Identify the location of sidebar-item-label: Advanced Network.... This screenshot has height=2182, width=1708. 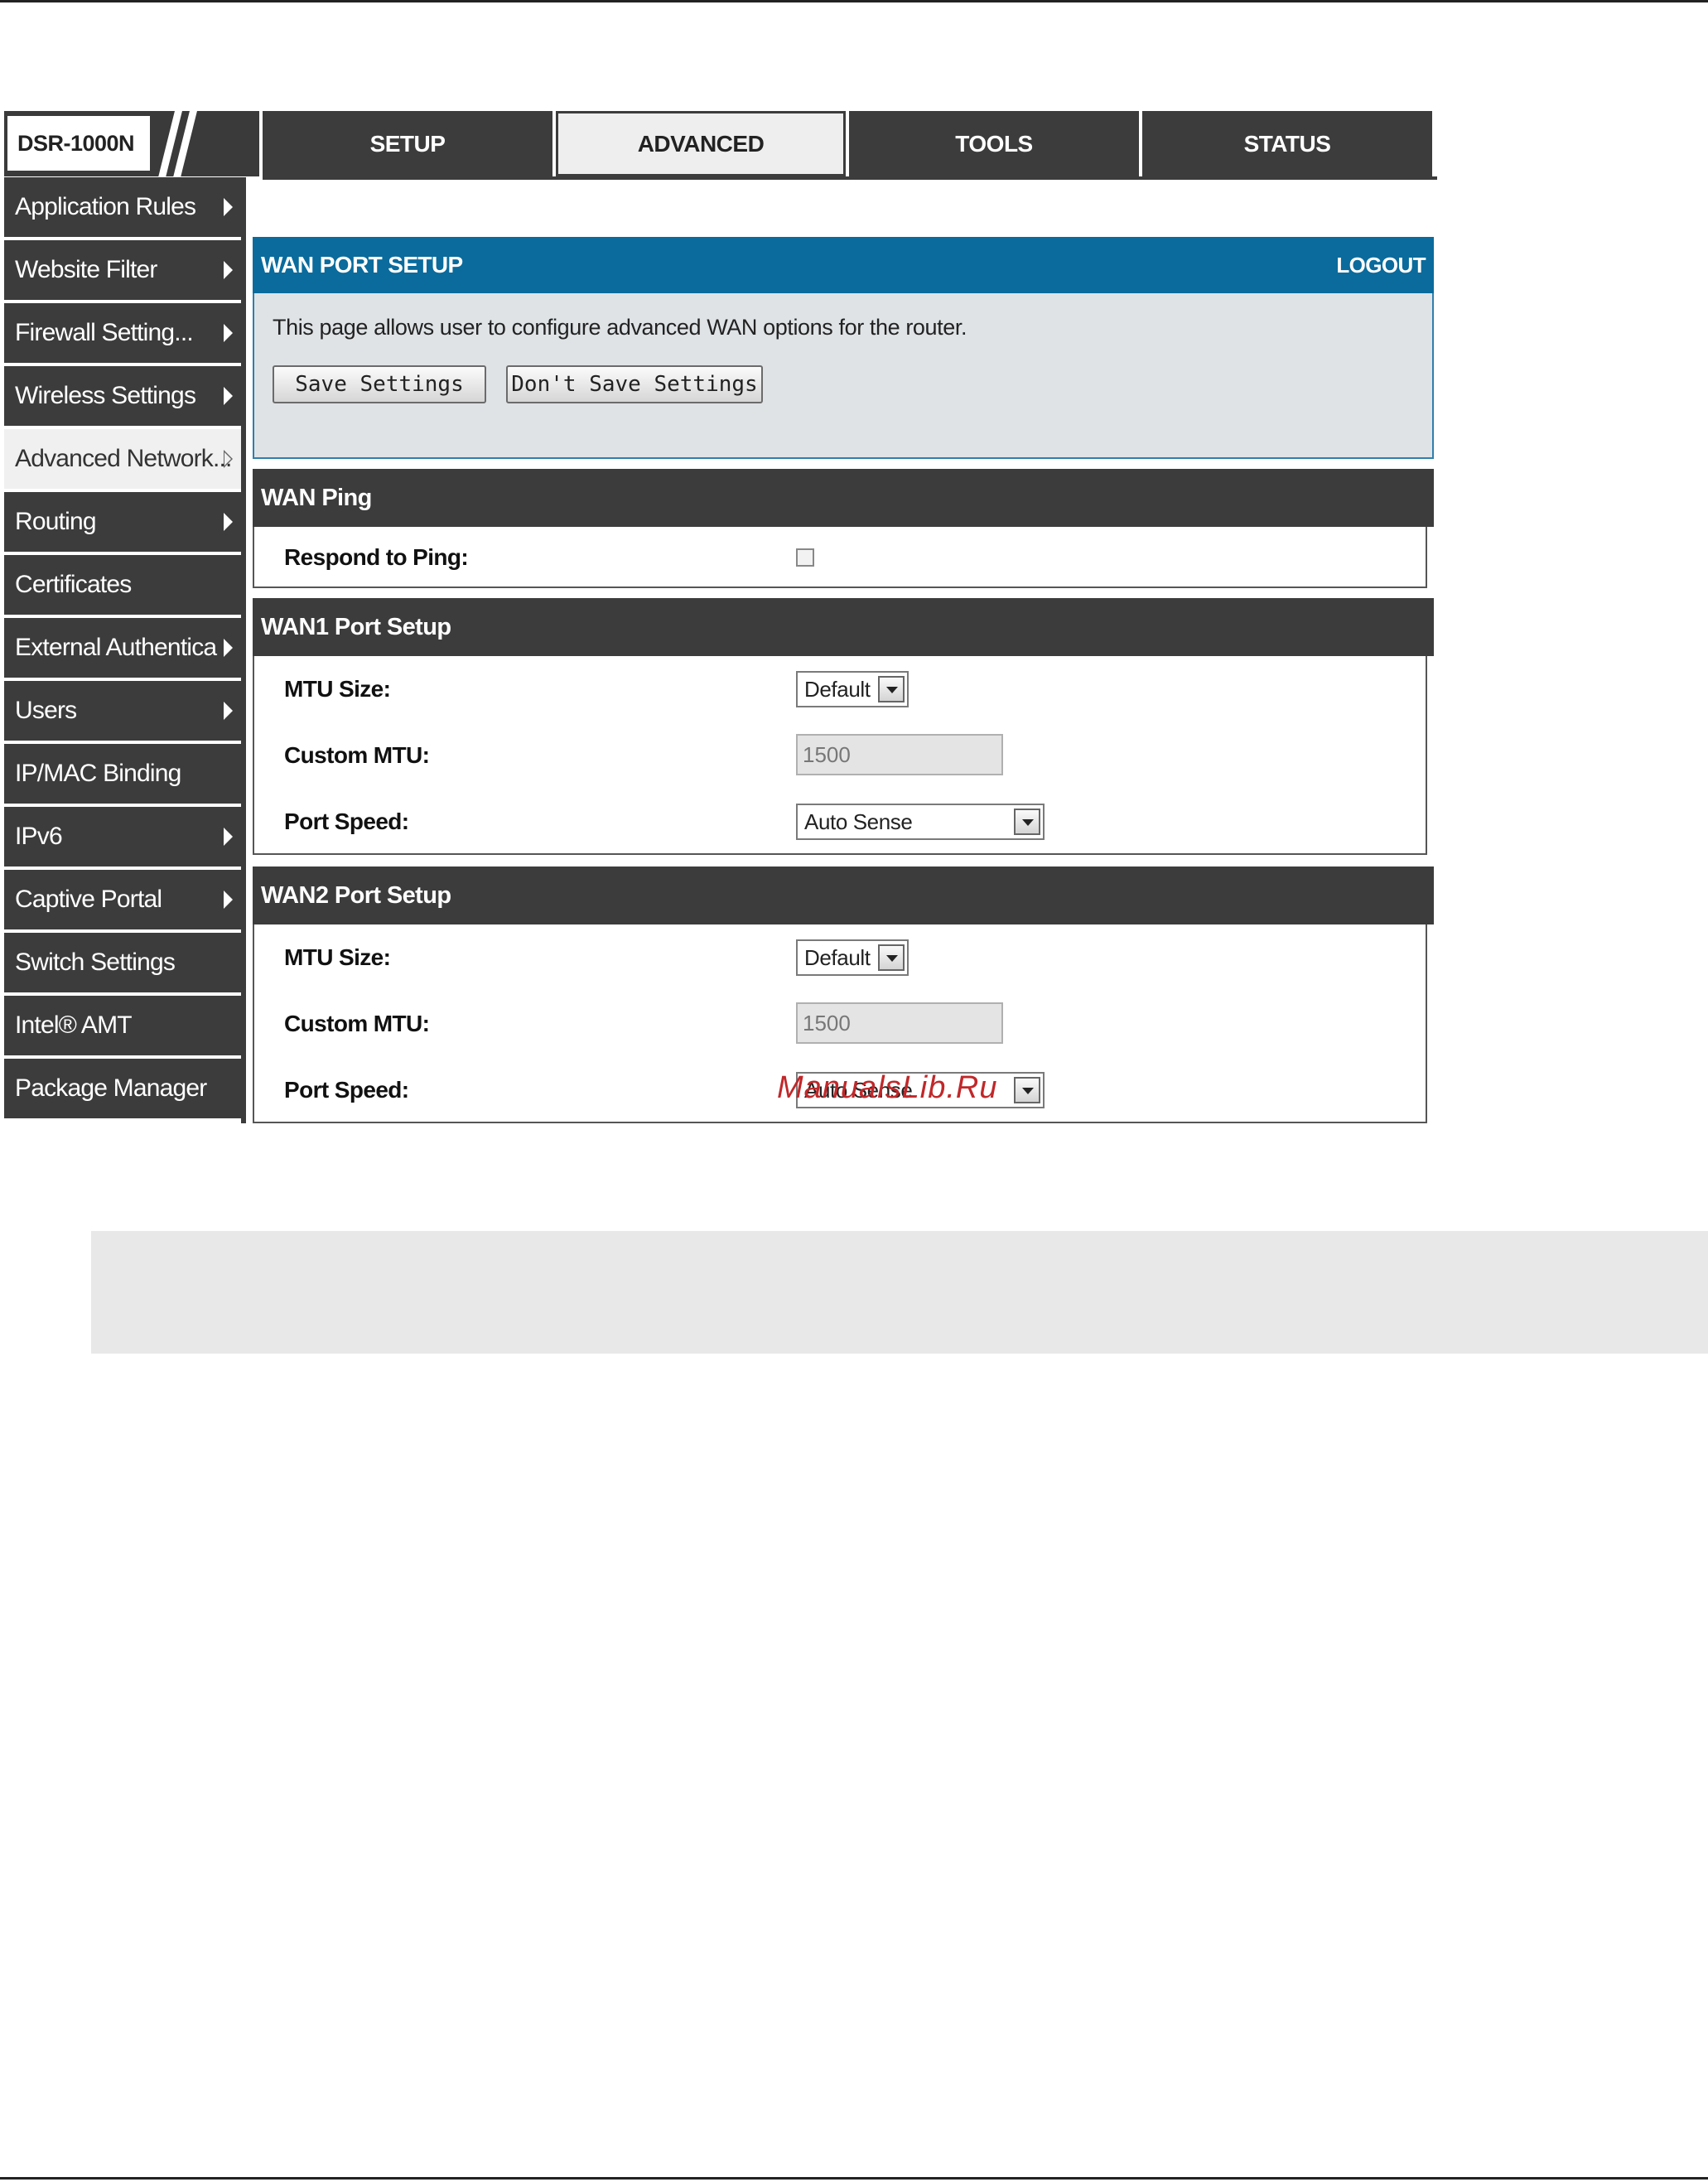
(123, 458).